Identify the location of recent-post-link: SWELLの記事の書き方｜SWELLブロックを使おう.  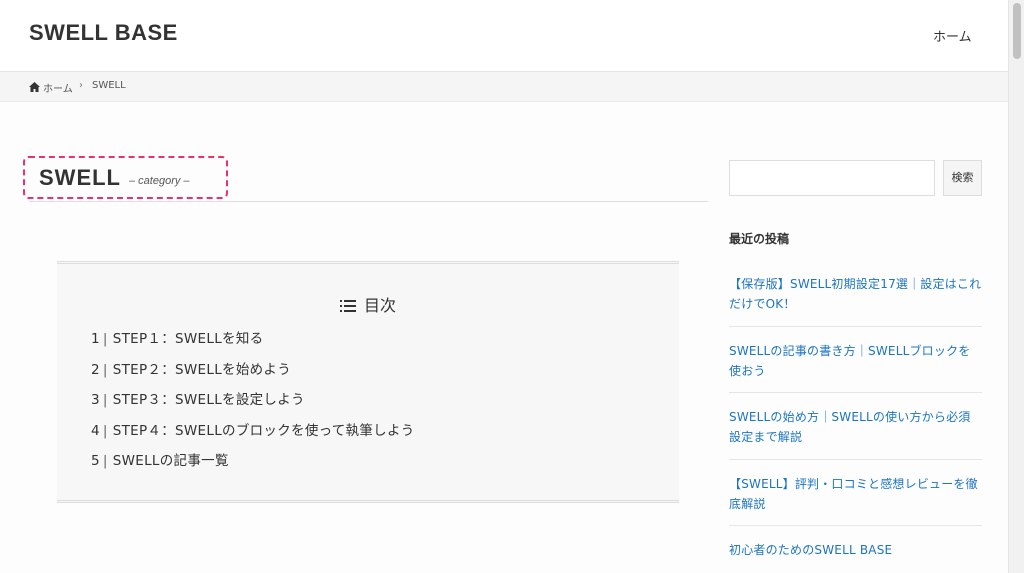
(855, 360).